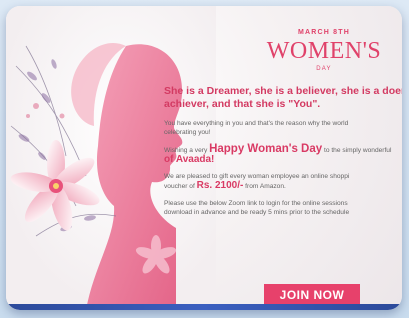 This screenshot has height=318, width=409. Describe the element at coordinates (242, 104) in the screenshot. I see `quote-line-2: achiever, and that she is "You".` at that location.